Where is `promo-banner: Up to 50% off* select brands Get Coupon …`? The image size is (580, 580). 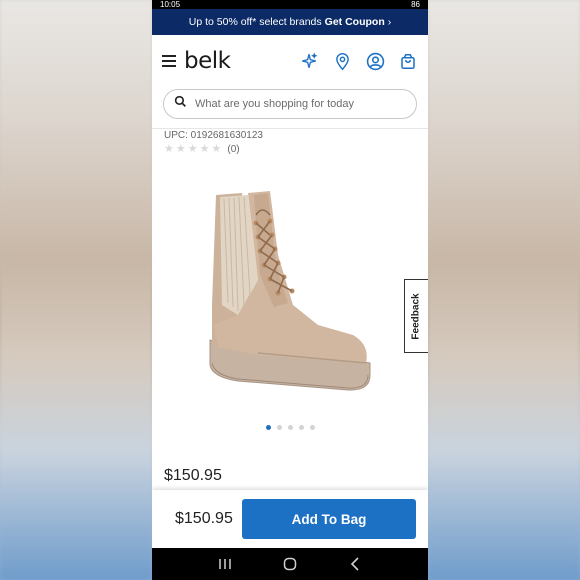
promo-banner: Up to 50% off* select brands Get Coupon … is located at coordinates (290, 22).